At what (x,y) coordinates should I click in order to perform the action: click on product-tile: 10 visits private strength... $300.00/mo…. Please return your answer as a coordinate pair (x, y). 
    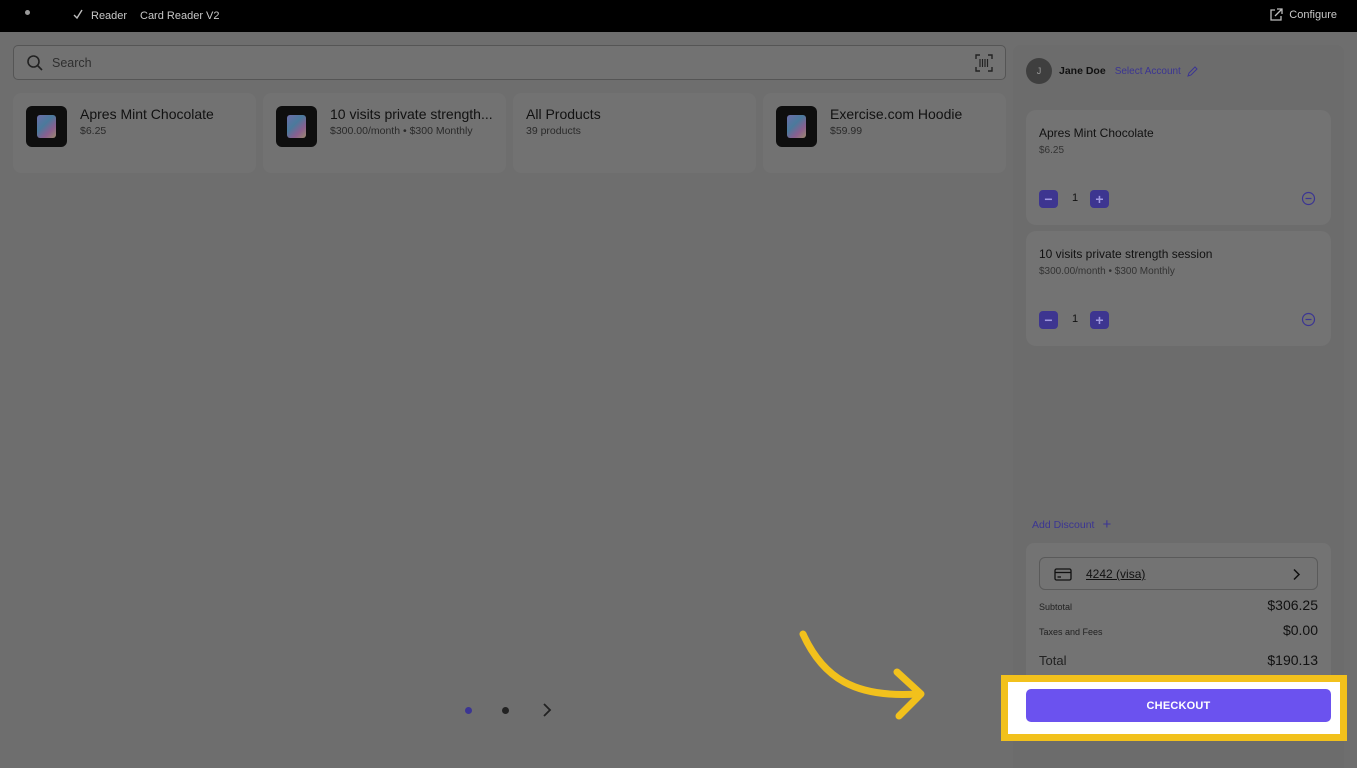
    Looking at the image, I should click on (384, 133).